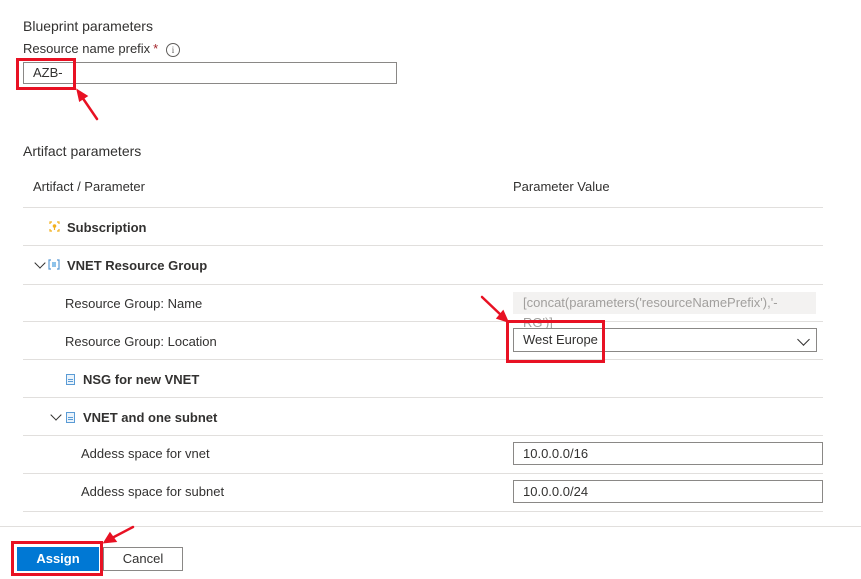  I want to click on arrow-to-assign, so click(122, 532).